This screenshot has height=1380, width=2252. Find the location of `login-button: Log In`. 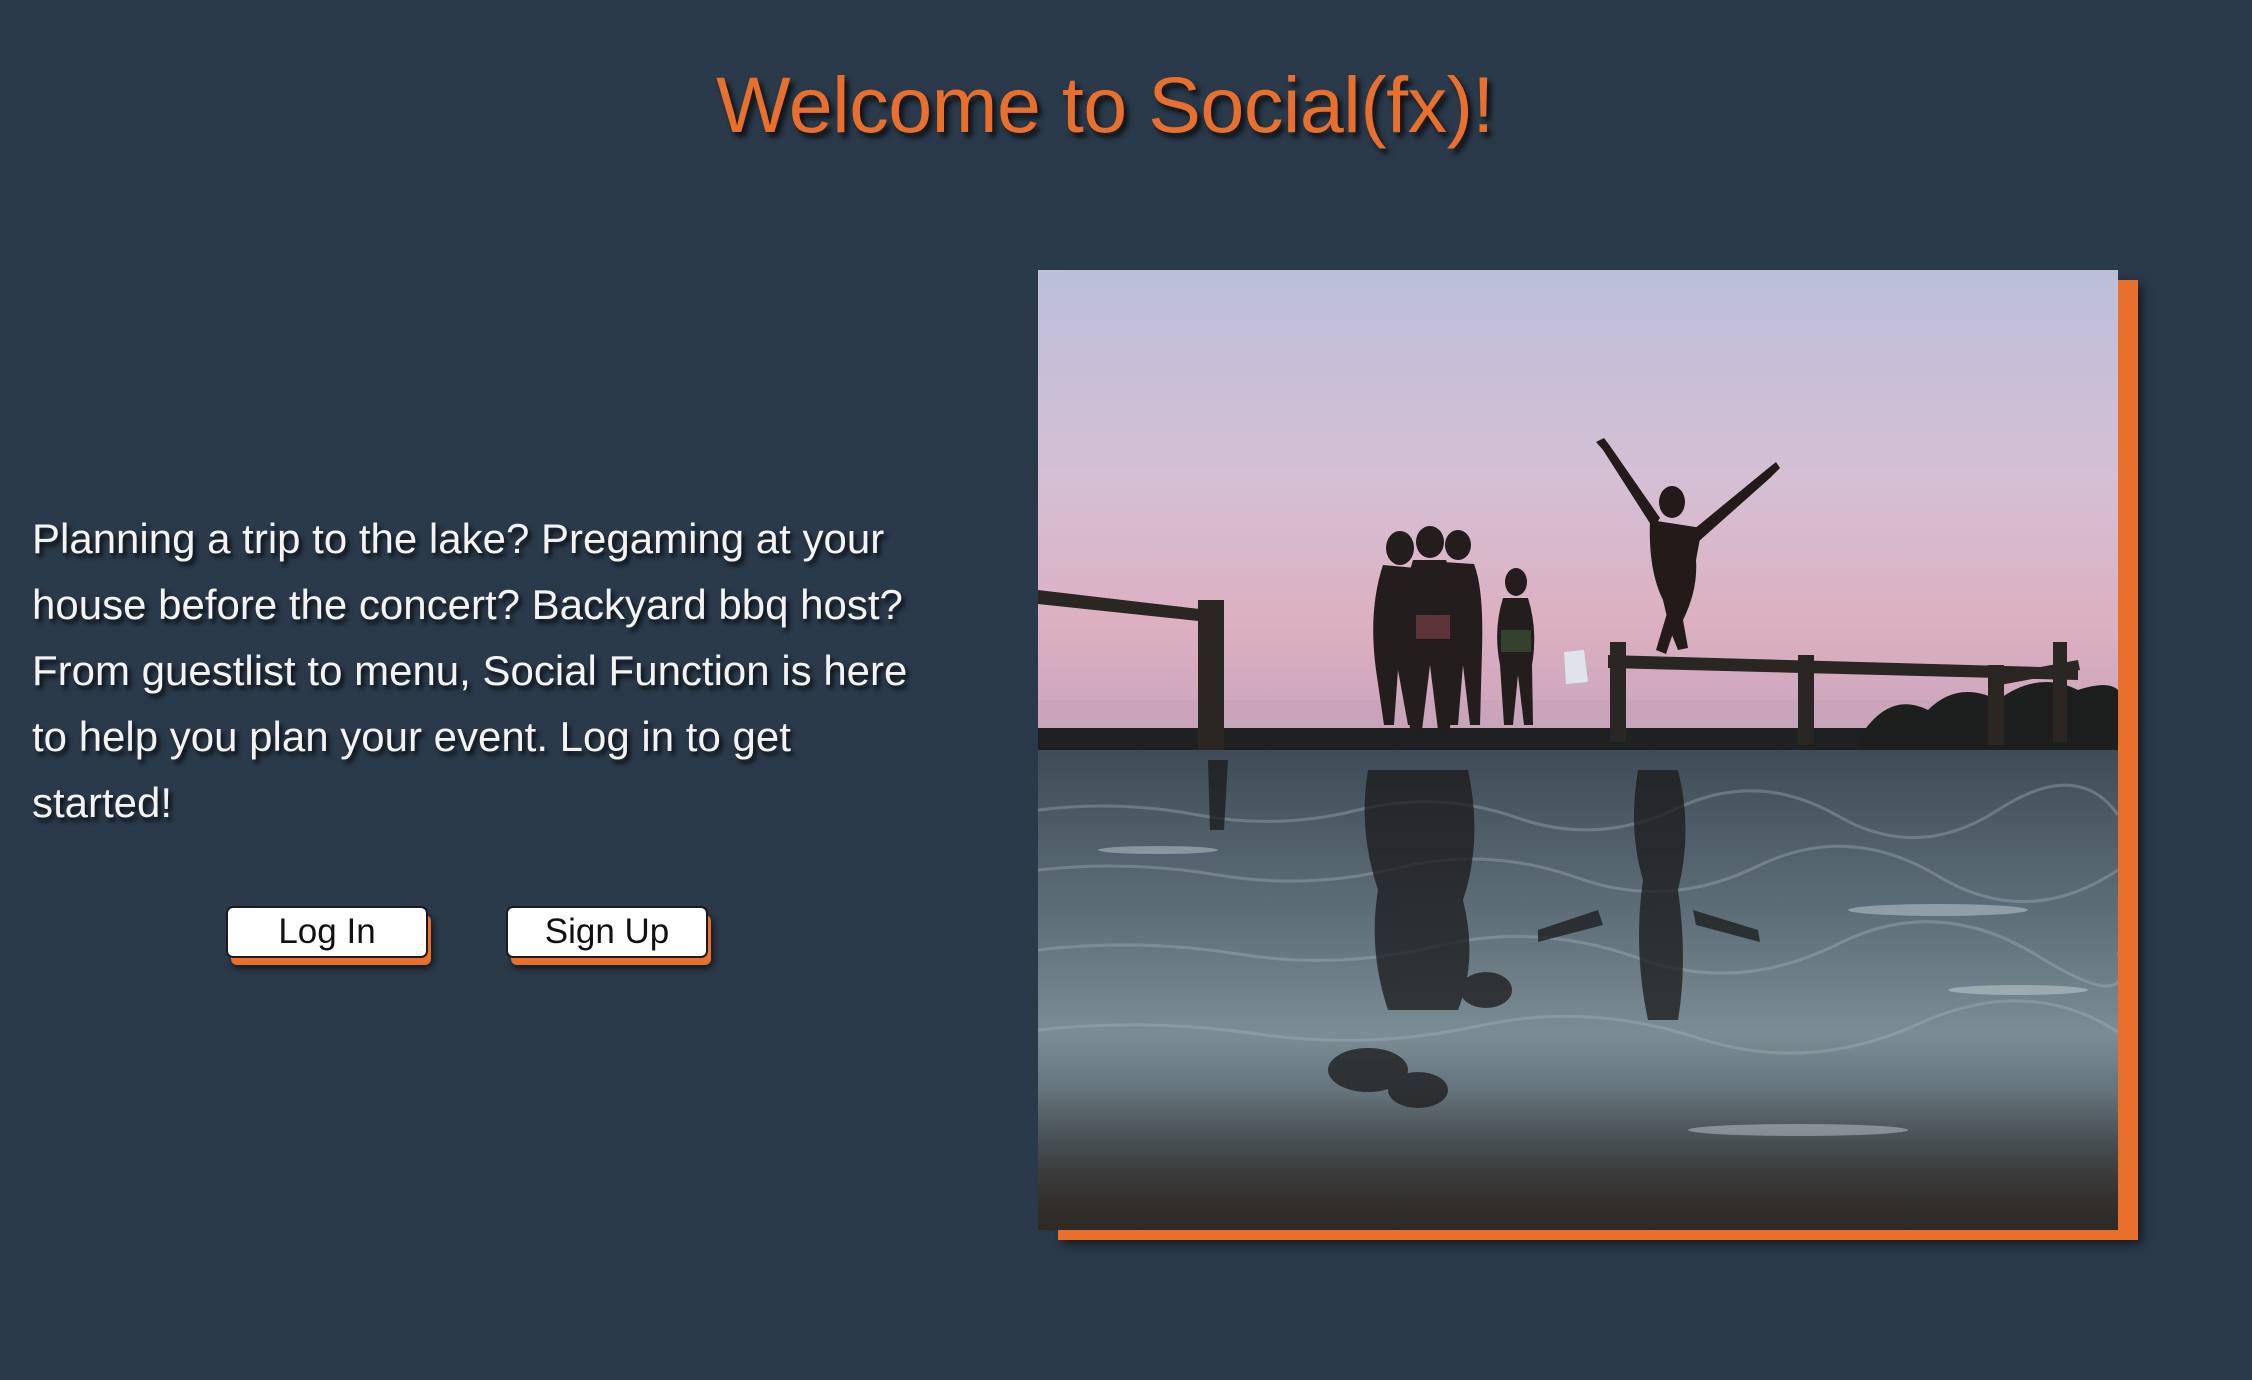

login-button: Log In is located at coordinates (327, 932).